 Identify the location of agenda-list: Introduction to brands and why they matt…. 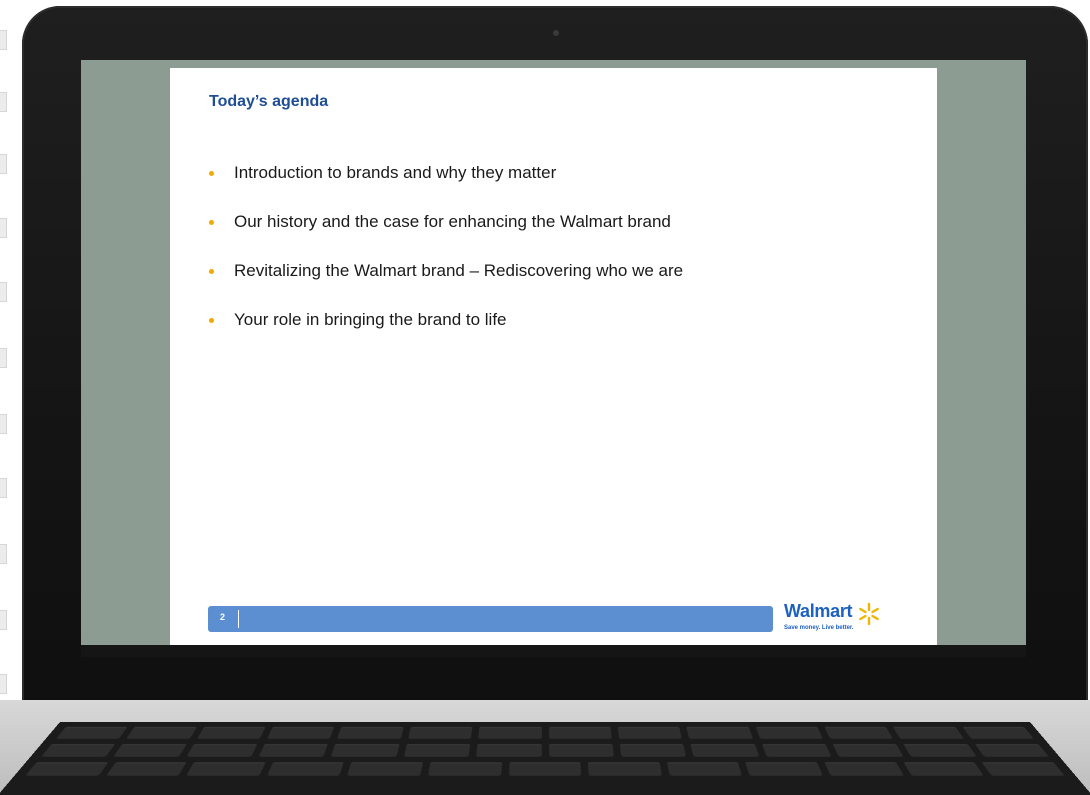
(444, 260).